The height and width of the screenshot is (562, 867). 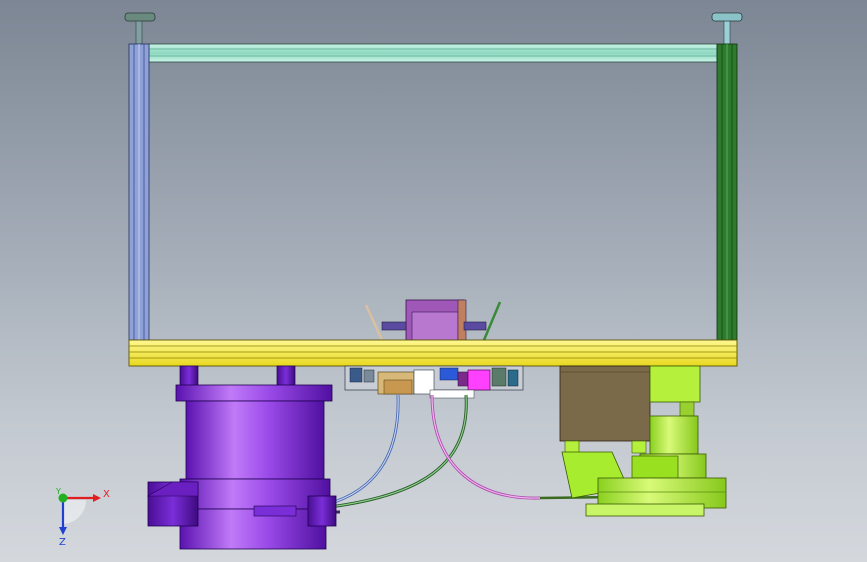 I want to click on left-column, so click(x=139, y=192).